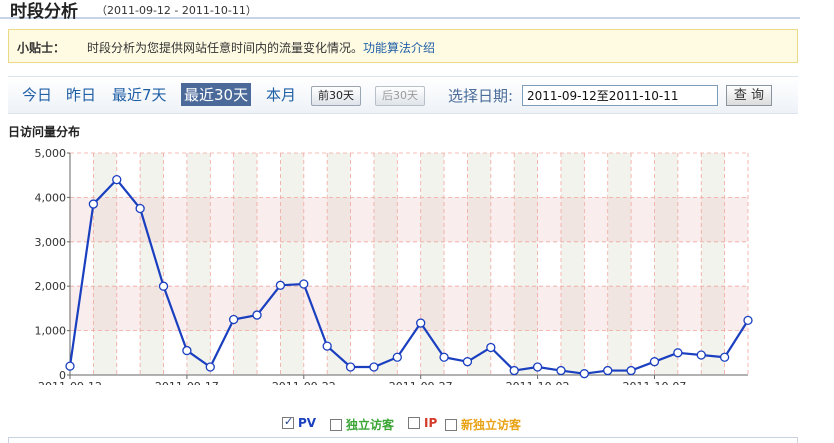 The width and height of the screenshot is (834, 443). Describe the element at coordinates (451, 425) in the screenshot. I see `new-visitors-checkbox` at that location.